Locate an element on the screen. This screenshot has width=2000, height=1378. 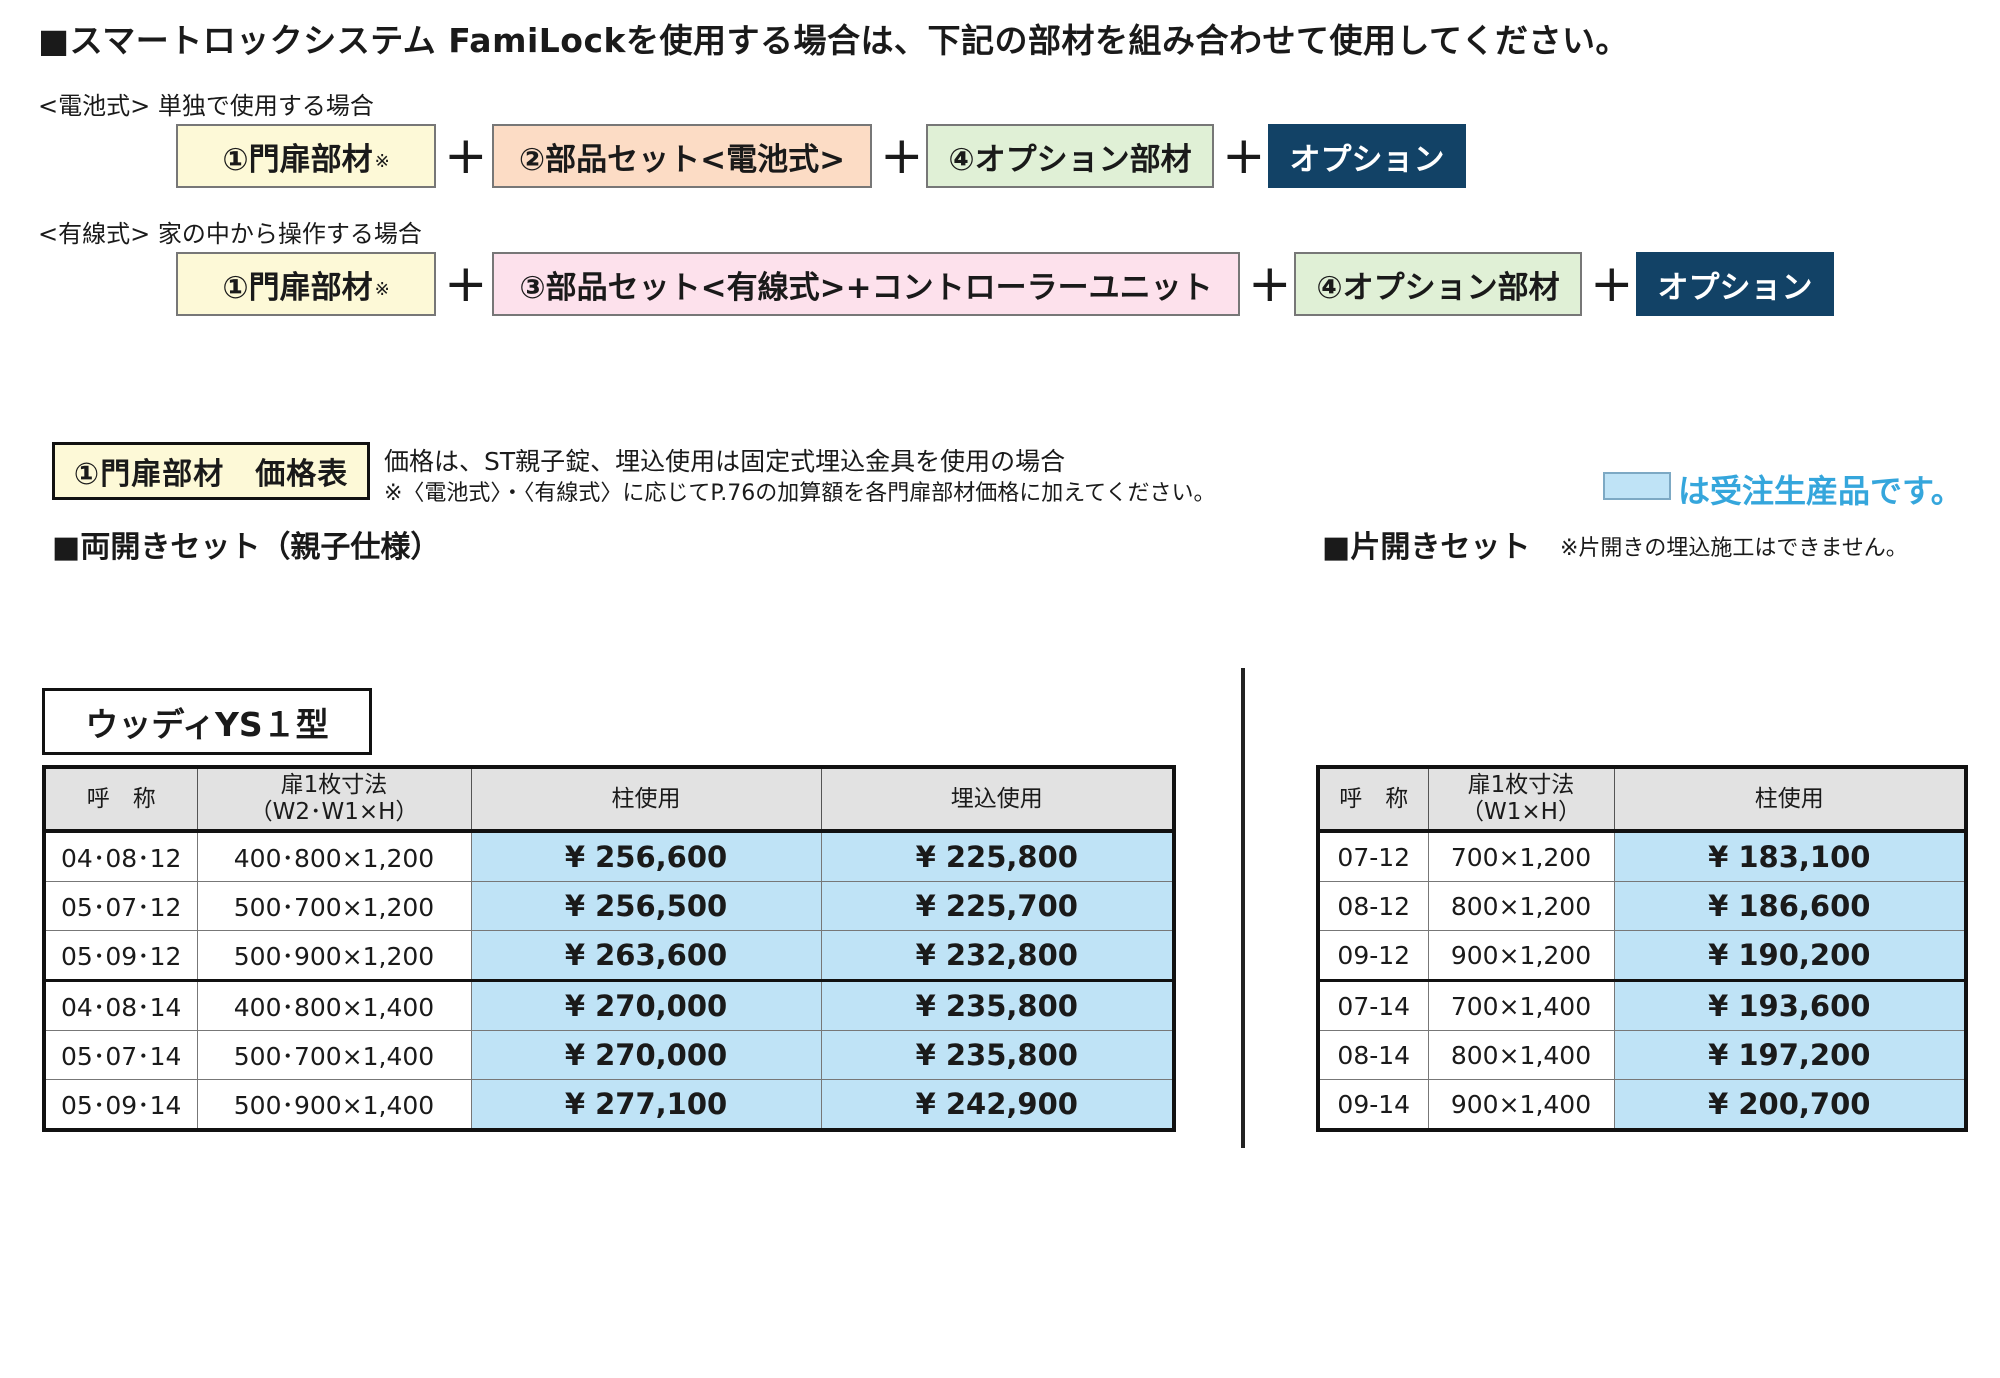
battery-option-box: オプション is located at coordinates (1367, 156).